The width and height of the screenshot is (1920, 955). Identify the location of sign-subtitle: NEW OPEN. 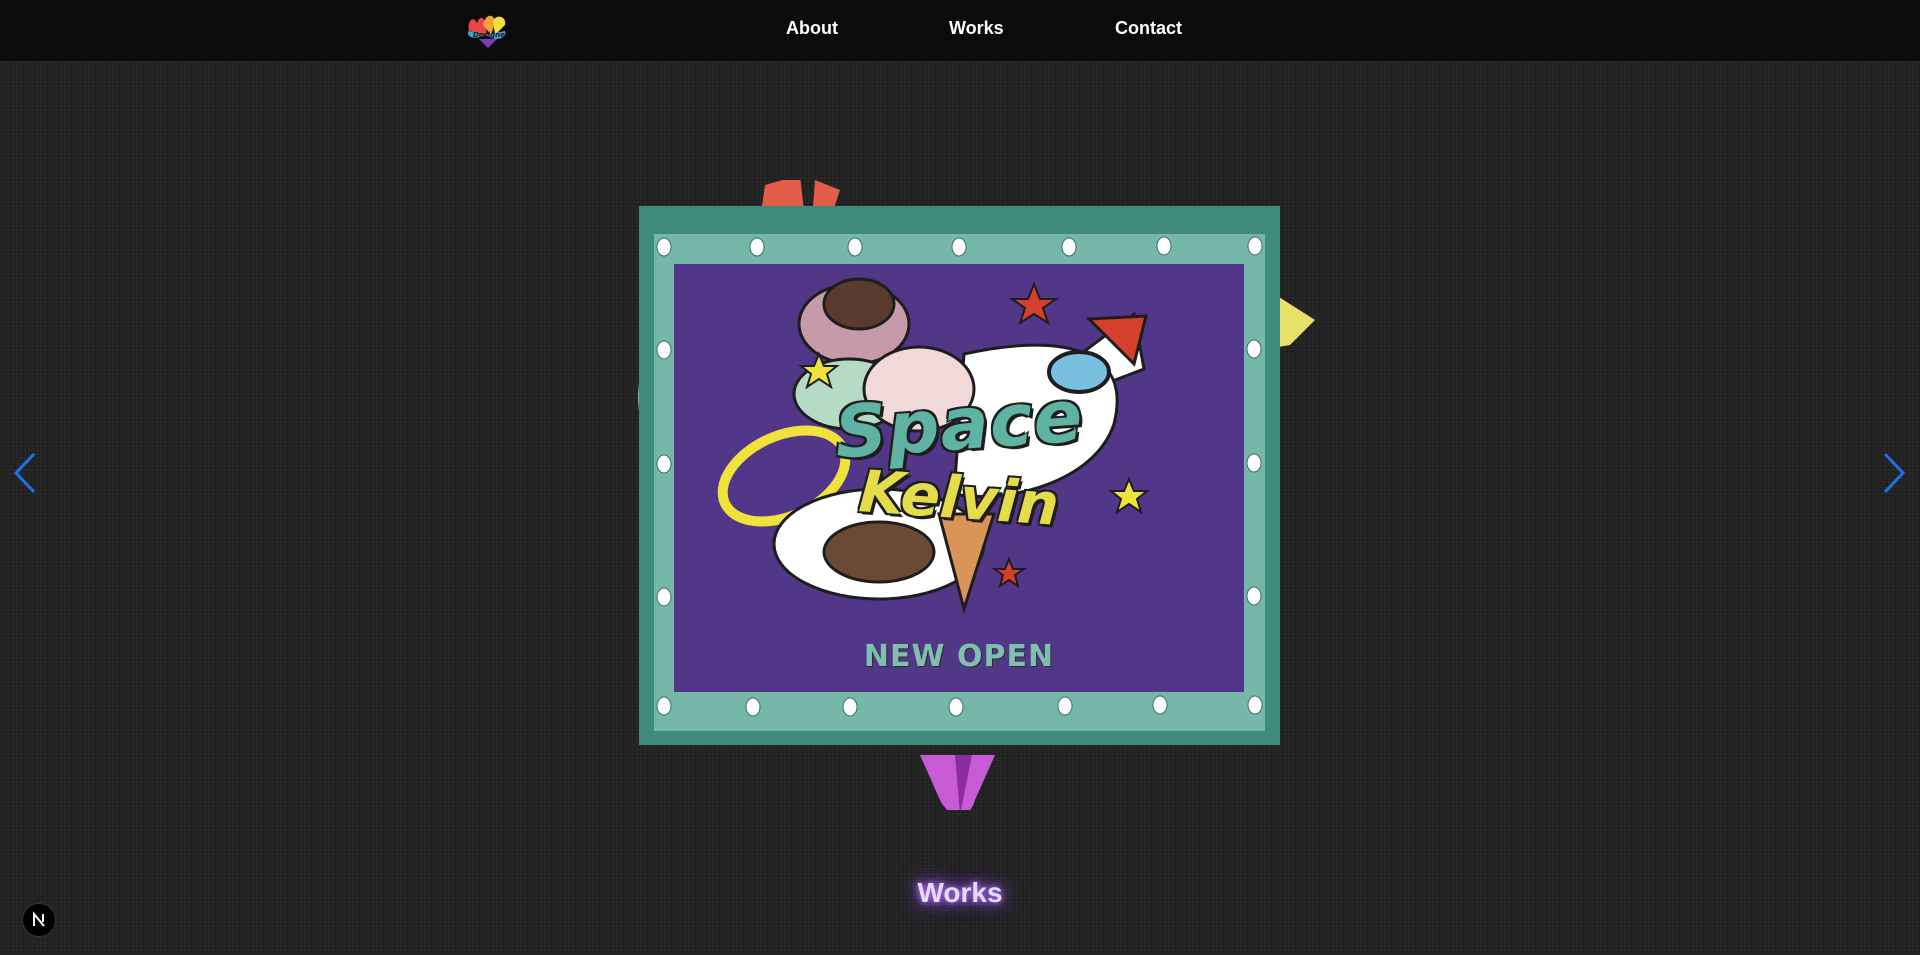
(959, 656).